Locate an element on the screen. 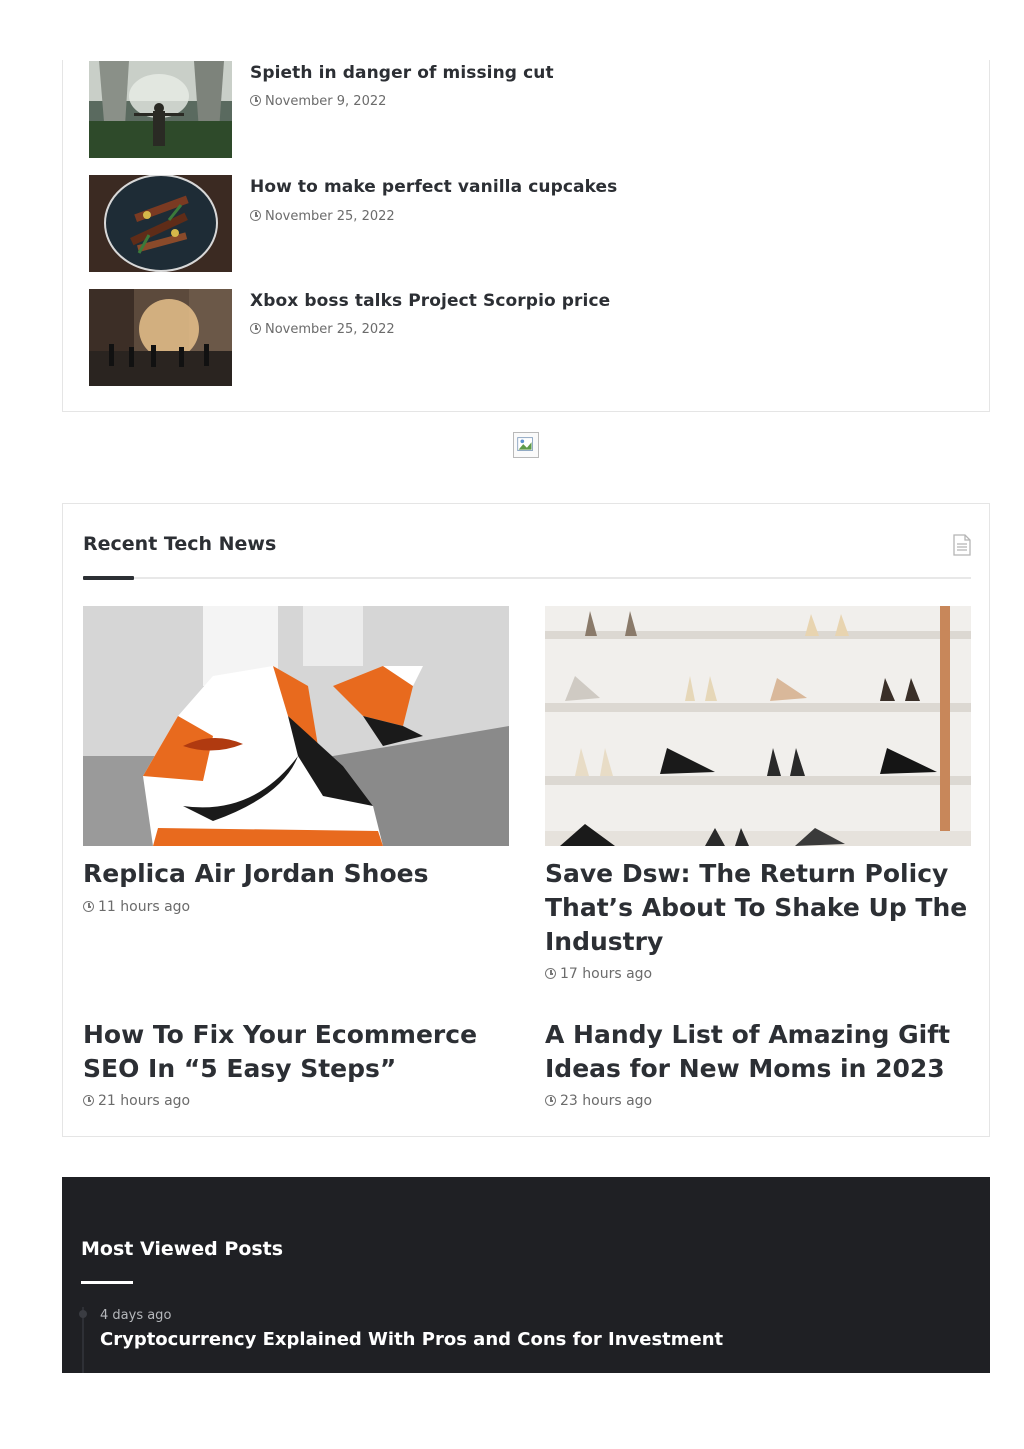 This screenshot has height=1449, width=1024. news-date: 21 hours ago is located at coordinates (136, 1101).